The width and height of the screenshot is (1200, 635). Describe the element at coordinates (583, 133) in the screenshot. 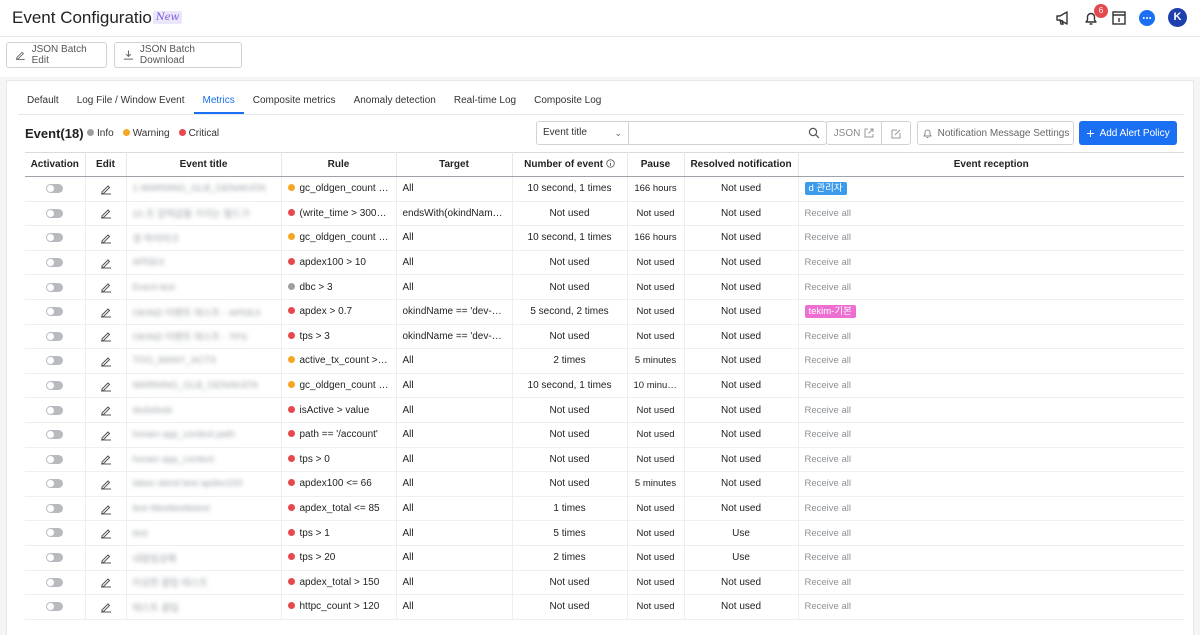

I see `search-field-select: Event title ⌄` at that location.